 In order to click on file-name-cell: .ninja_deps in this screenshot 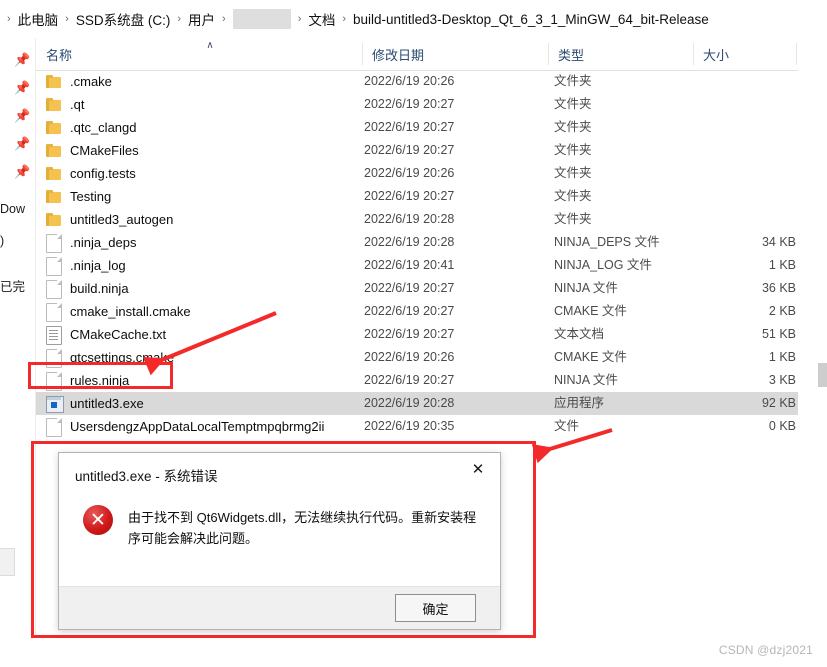, I will do `click(103, 242)`.